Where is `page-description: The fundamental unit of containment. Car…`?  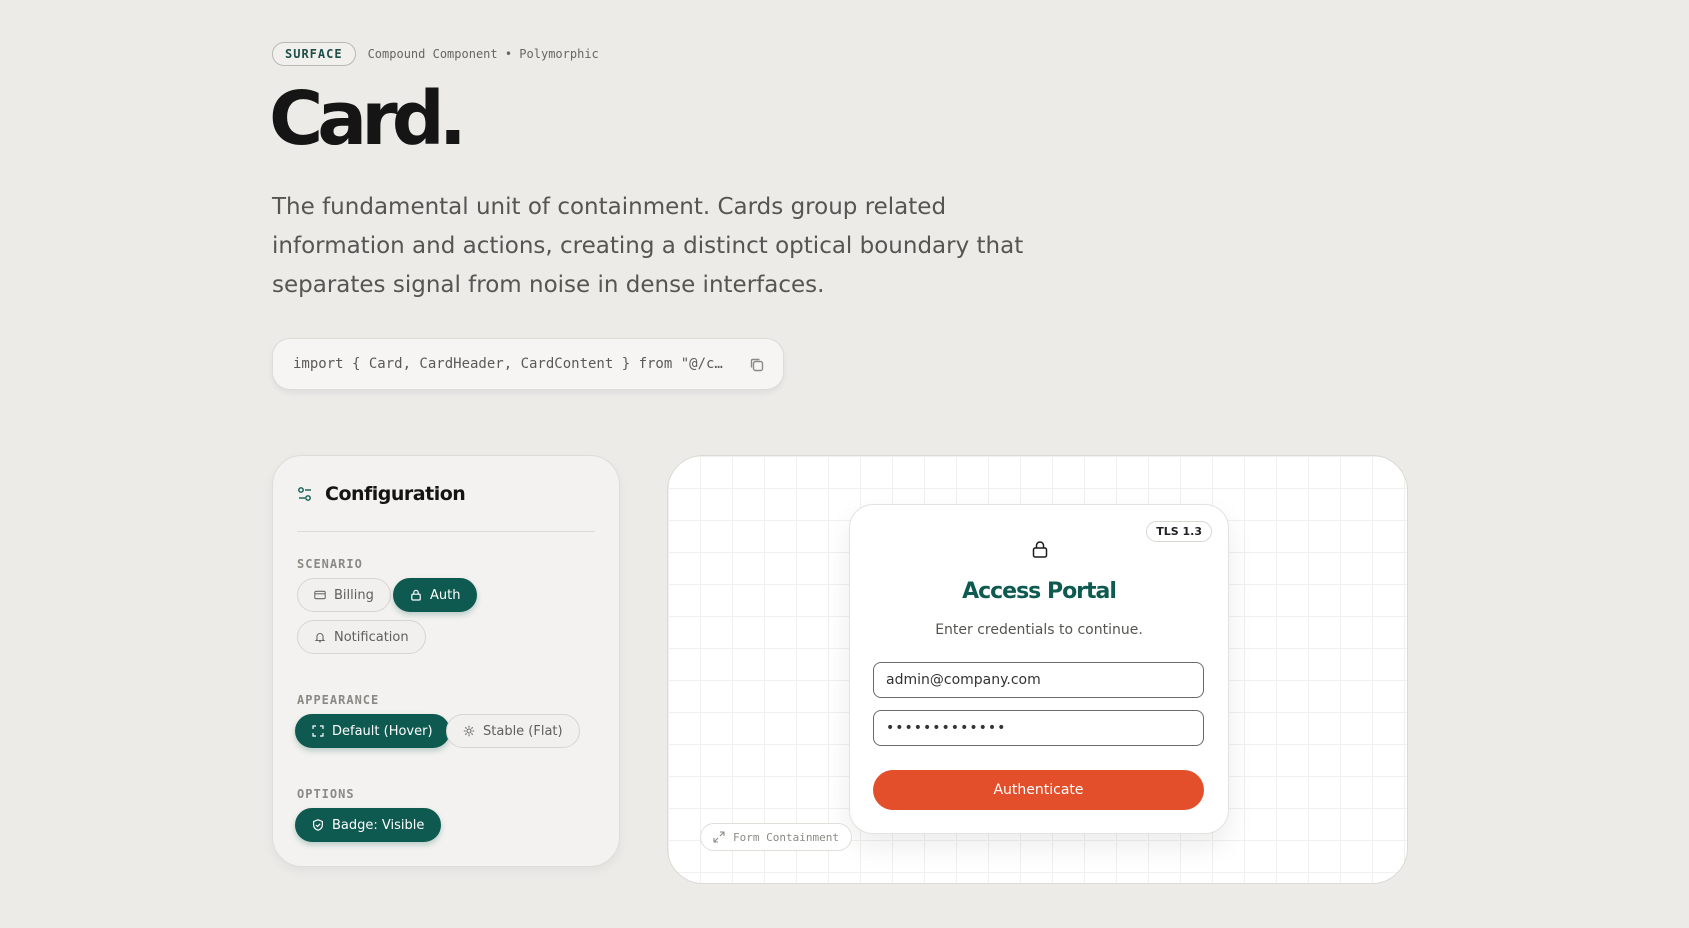 page-description: The fundamental unit of containment. Car… is located at coordinates (648, 246).